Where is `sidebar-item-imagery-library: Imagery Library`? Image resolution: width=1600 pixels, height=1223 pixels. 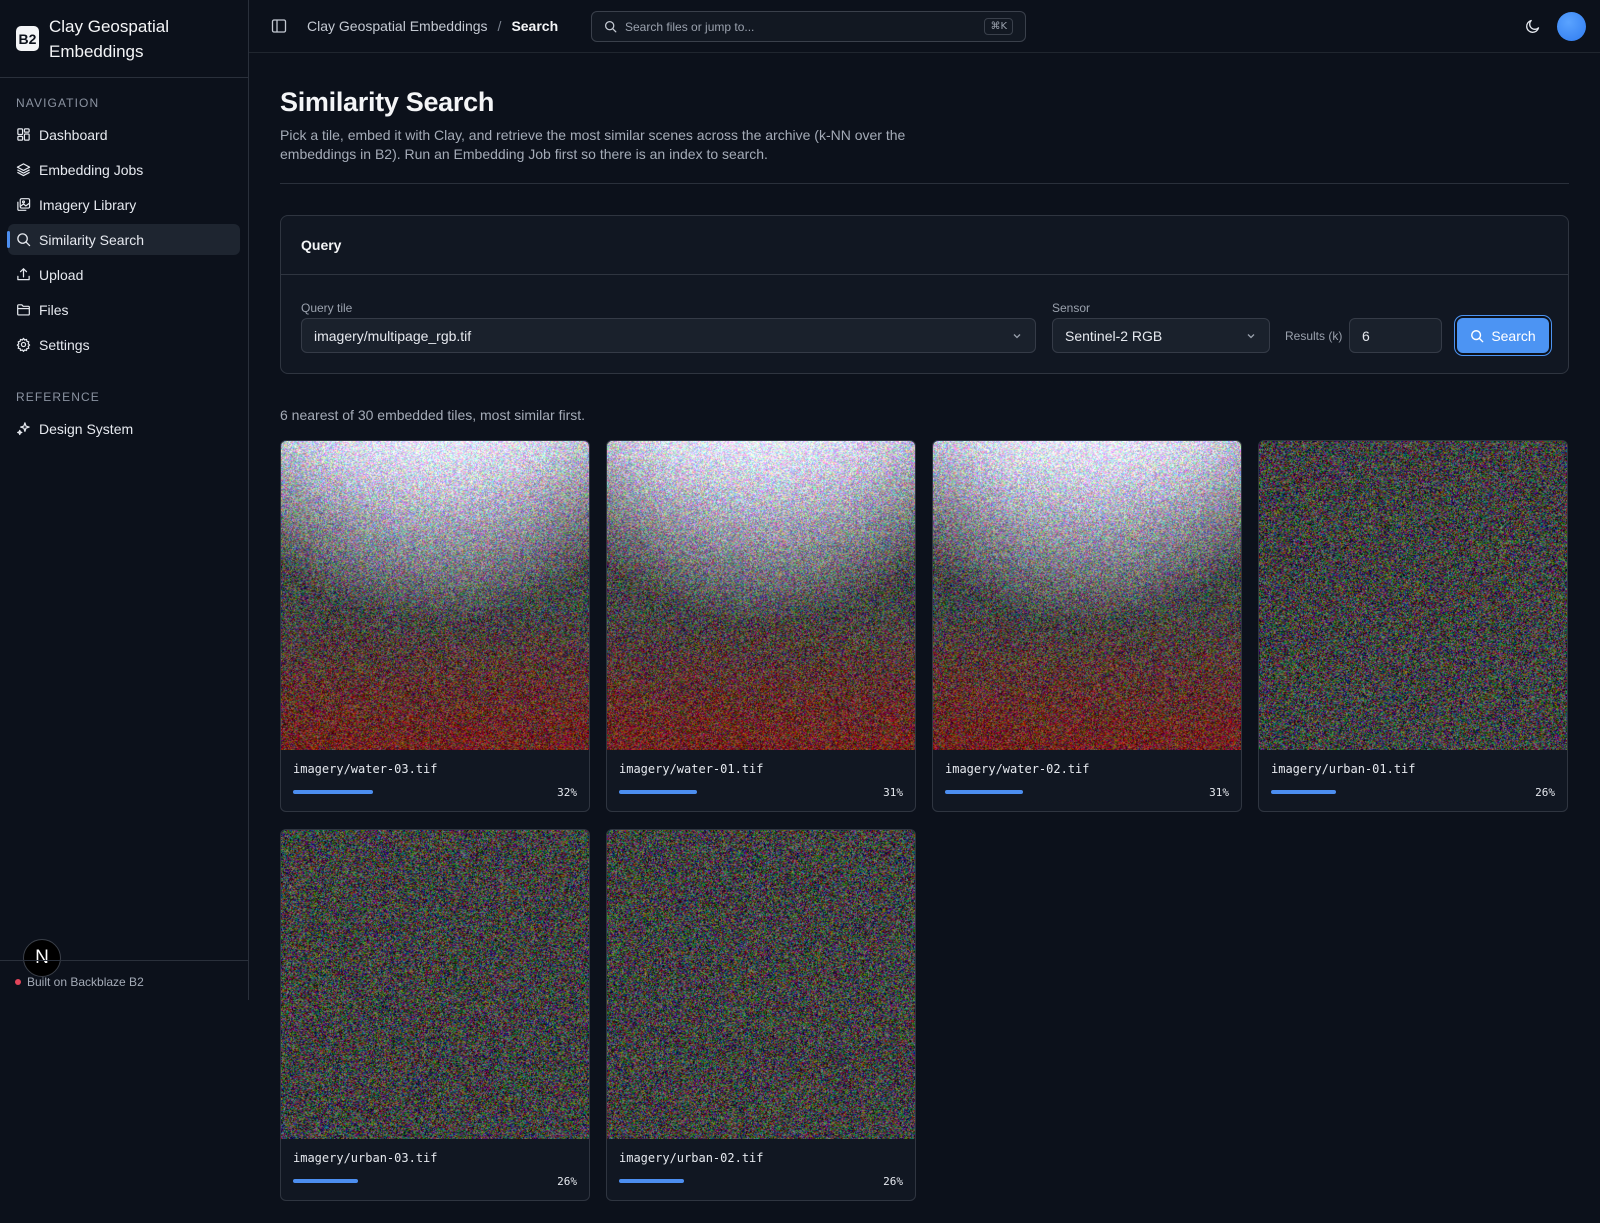
sidebar-item-imagery-library: Imagery Library is located at coordinates (124, 204).